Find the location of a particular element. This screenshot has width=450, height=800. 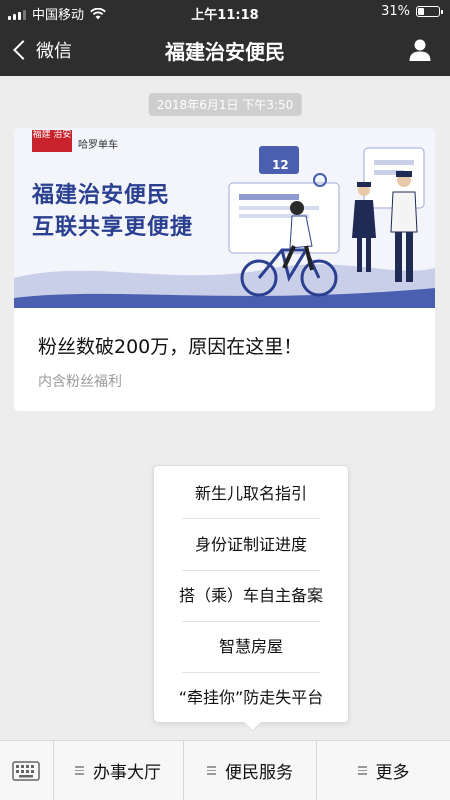

tab-more: 更多 is located at coordinates (383, 770).